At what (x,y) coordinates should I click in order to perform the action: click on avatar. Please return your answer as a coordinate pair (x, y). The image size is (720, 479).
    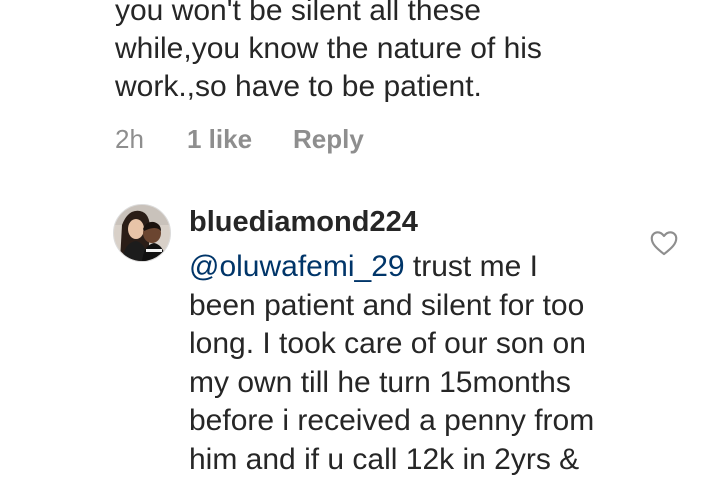
    Looking at the image, I should click on (142, 233).